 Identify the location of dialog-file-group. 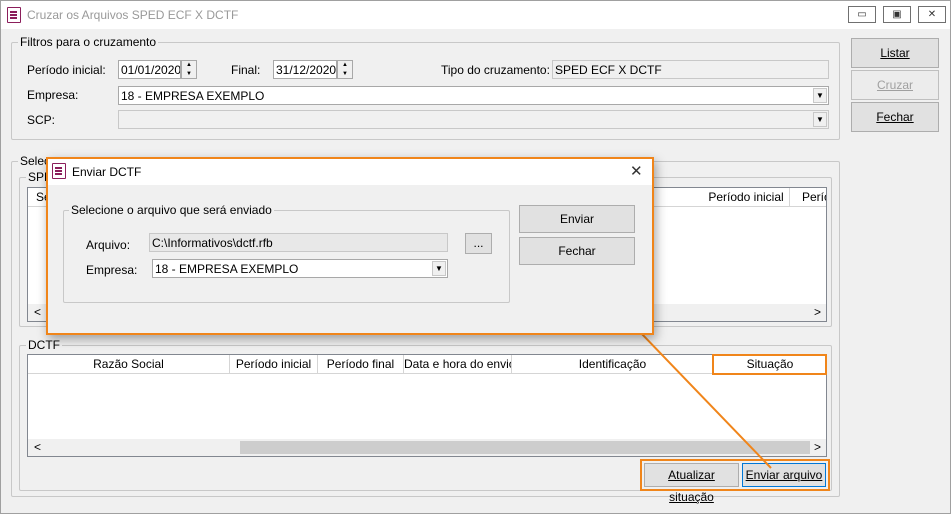
(286, 256).